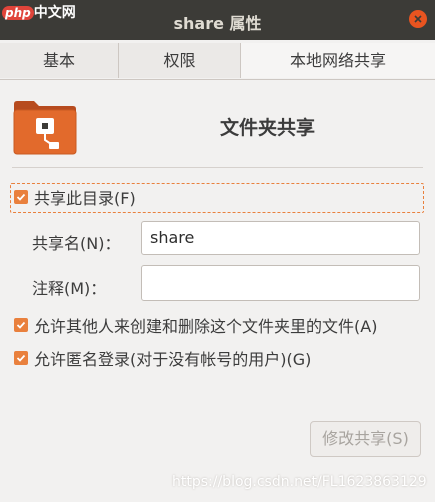 This screenshot has width=435, height=502. What do you see at coordinates (206, 326) in the screenshot?
I see `allow-others-label: 允许其他人来创建和删除这个文件夹里的文件(A)` at bounding box center [206, 326].